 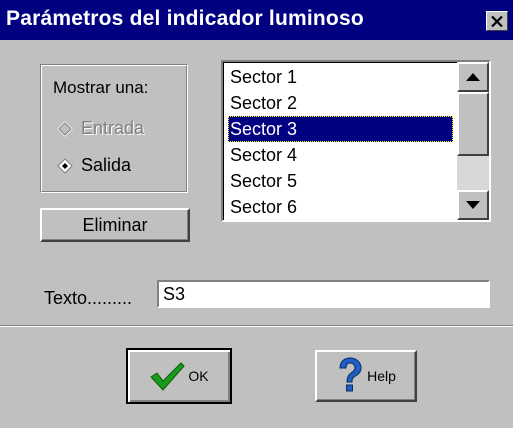 I want to click on list-item: Sector 4, so click(x=340, y=155).